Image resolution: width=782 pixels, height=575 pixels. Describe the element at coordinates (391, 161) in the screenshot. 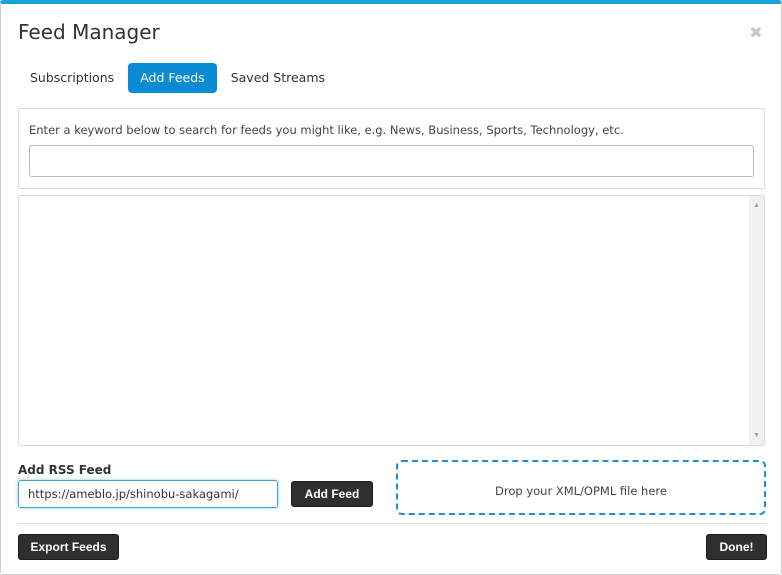

I see `feed-search-input` at that location.